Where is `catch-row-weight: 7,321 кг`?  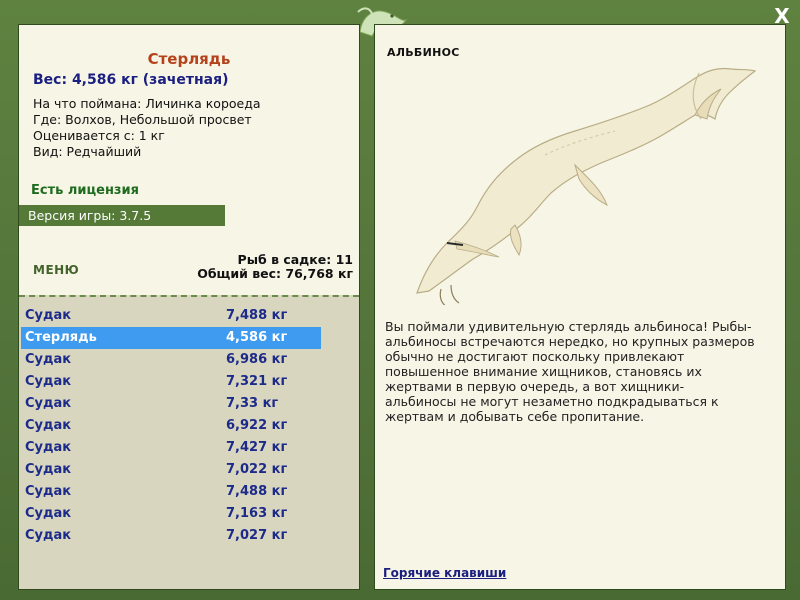 catch-row-weight: 7,321 кг is located at coordinates (257, 381).